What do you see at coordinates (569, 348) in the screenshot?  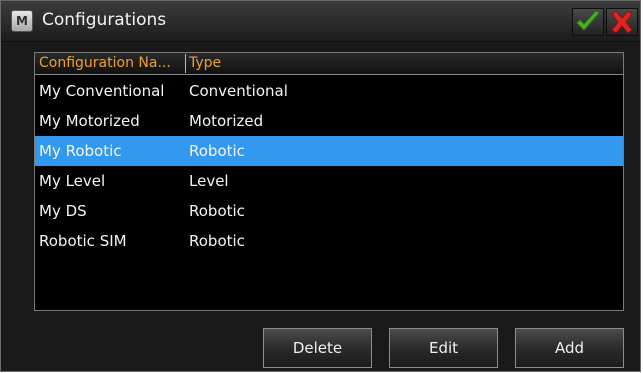 I see `add-button: Add` at bounding box center [569, 348].